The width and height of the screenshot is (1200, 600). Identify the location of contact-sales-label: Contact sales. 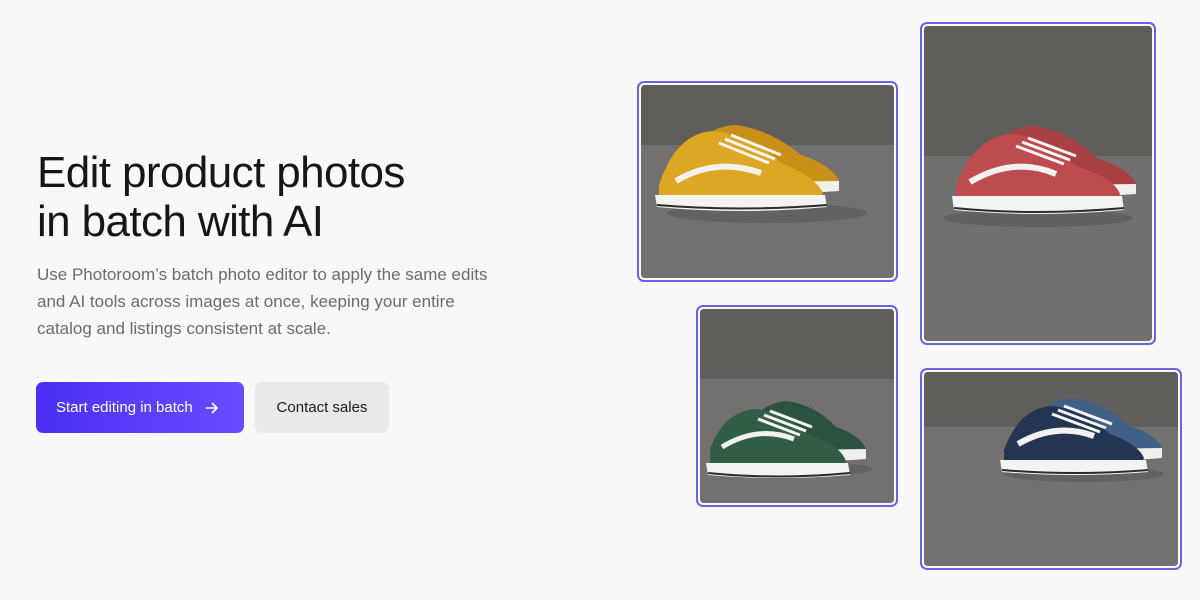
(322, 407).